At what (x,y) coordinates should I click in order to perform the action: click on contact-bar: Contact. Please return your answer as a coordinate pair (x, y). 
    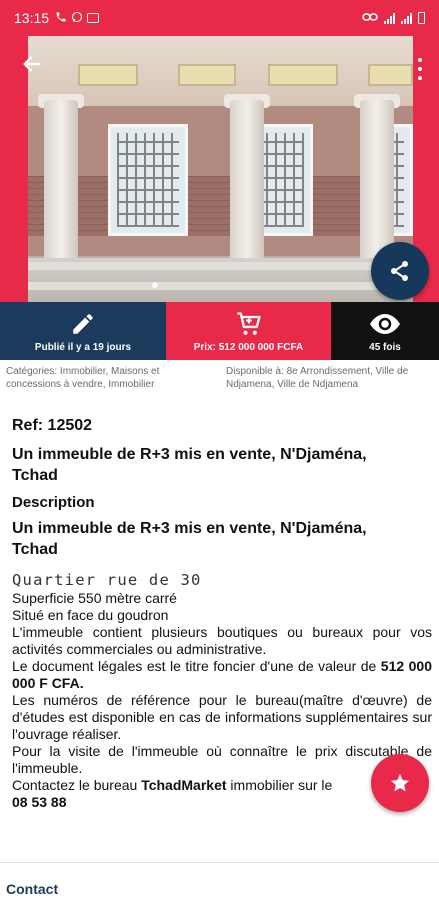
    Looking at the image, I should click on (219, 881).